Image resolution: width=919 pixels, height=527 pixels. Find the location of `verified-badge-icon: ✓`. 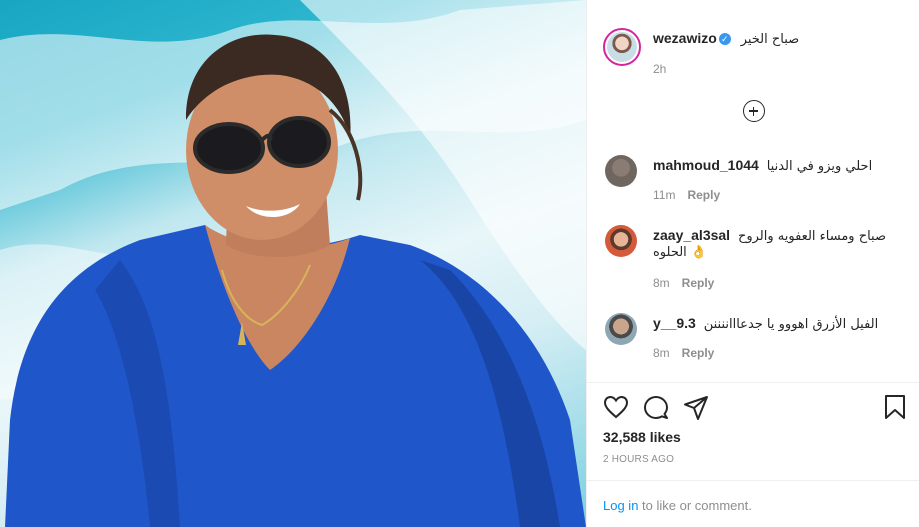

verified-badge-icon: ✓ is located at coordinates (724, 39).